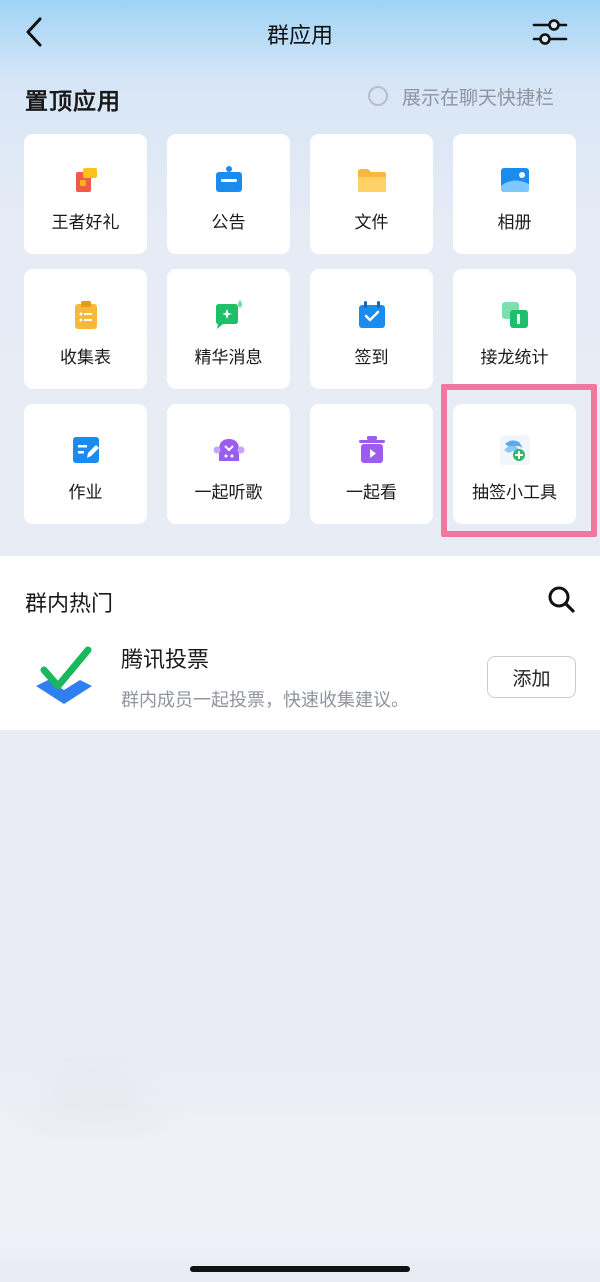  Describe the element at coordinates (85, 194) in the screenshot. I see `app-tile-wangzhe-gift: 王者好礼` at that location.